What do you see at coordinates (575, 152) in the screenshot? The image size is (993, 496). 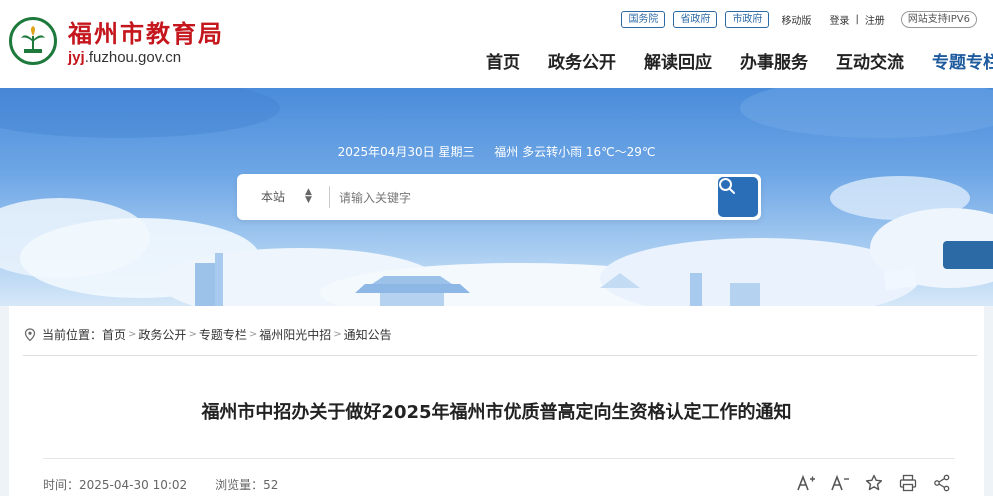 I see `weather-info: 福州 多云转小雨 16℃～29℃` at bounding box center [575, 152].